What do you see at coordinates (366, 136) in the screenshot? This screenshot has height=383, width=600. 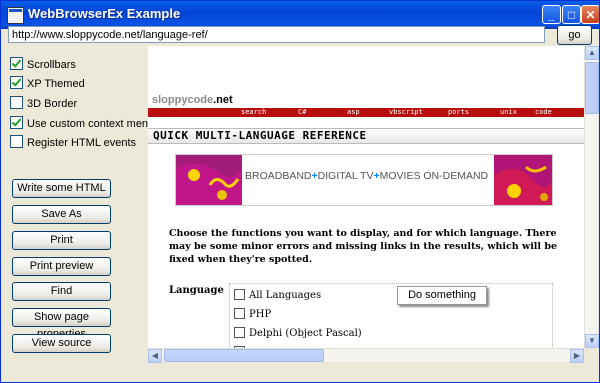 I see `page-heading: QUICK MULTI-LANGUAGE REFERENCE` at bounding box center [366, 136].